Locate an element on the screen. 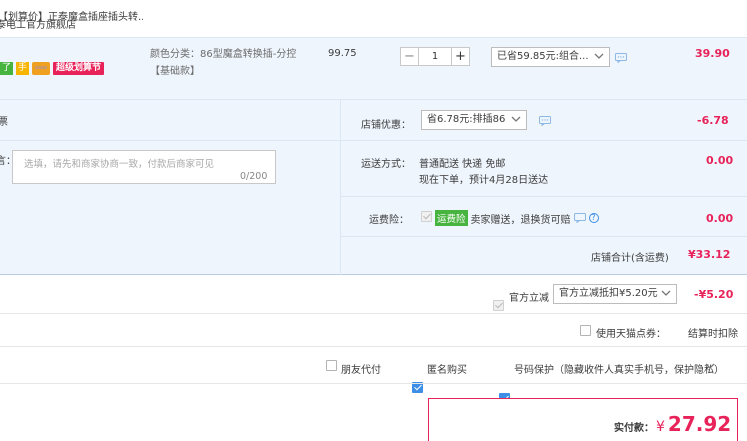 Image resolution: width=747 pixels, height=441 pixels. shipping-amount: 0.00 is located at coordinates (720, 160).